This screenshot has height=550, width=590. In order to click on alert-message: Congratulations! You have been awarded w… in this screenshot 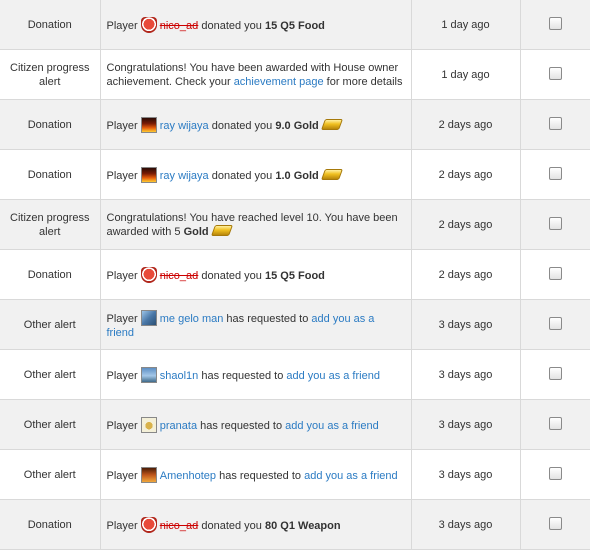, I will do `click(255, 74)`.